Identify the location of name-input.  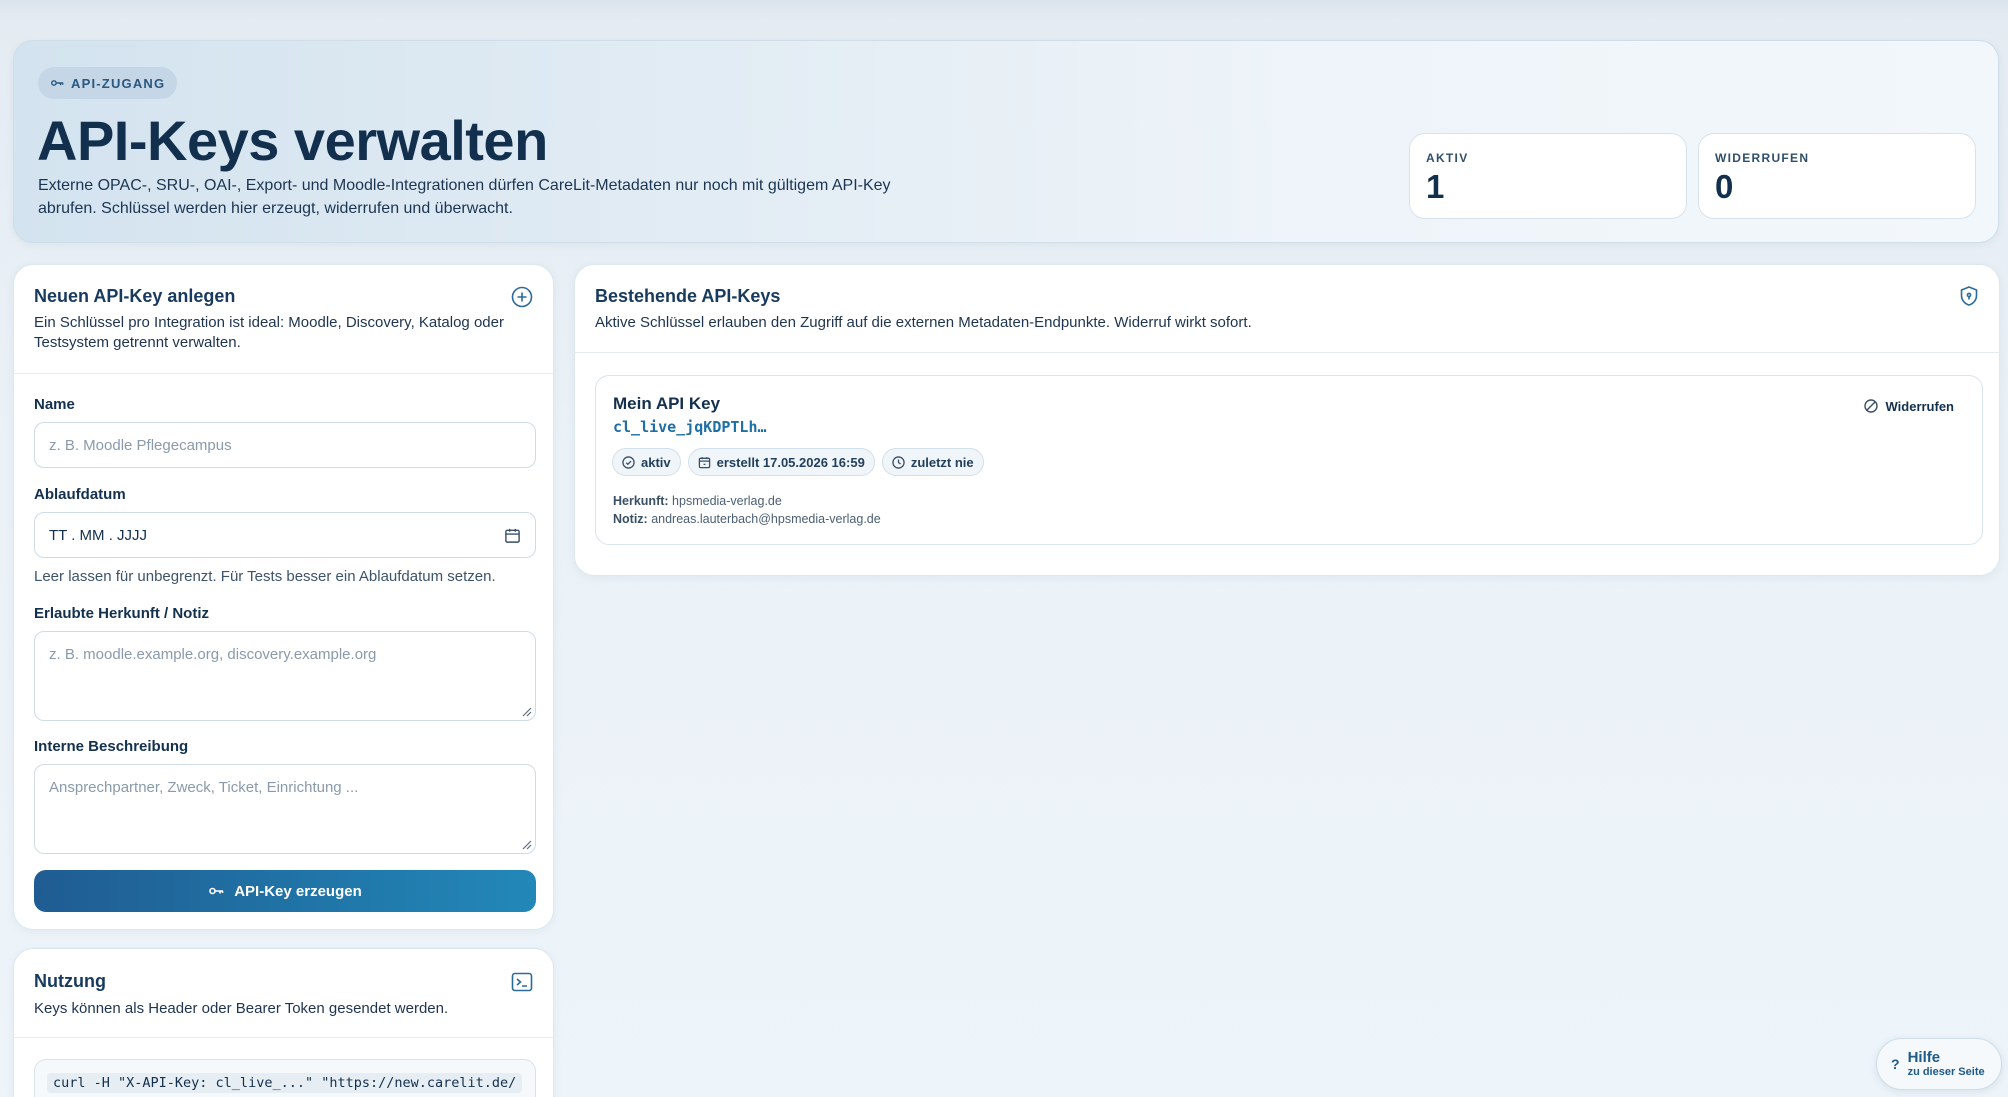
(285, 445).